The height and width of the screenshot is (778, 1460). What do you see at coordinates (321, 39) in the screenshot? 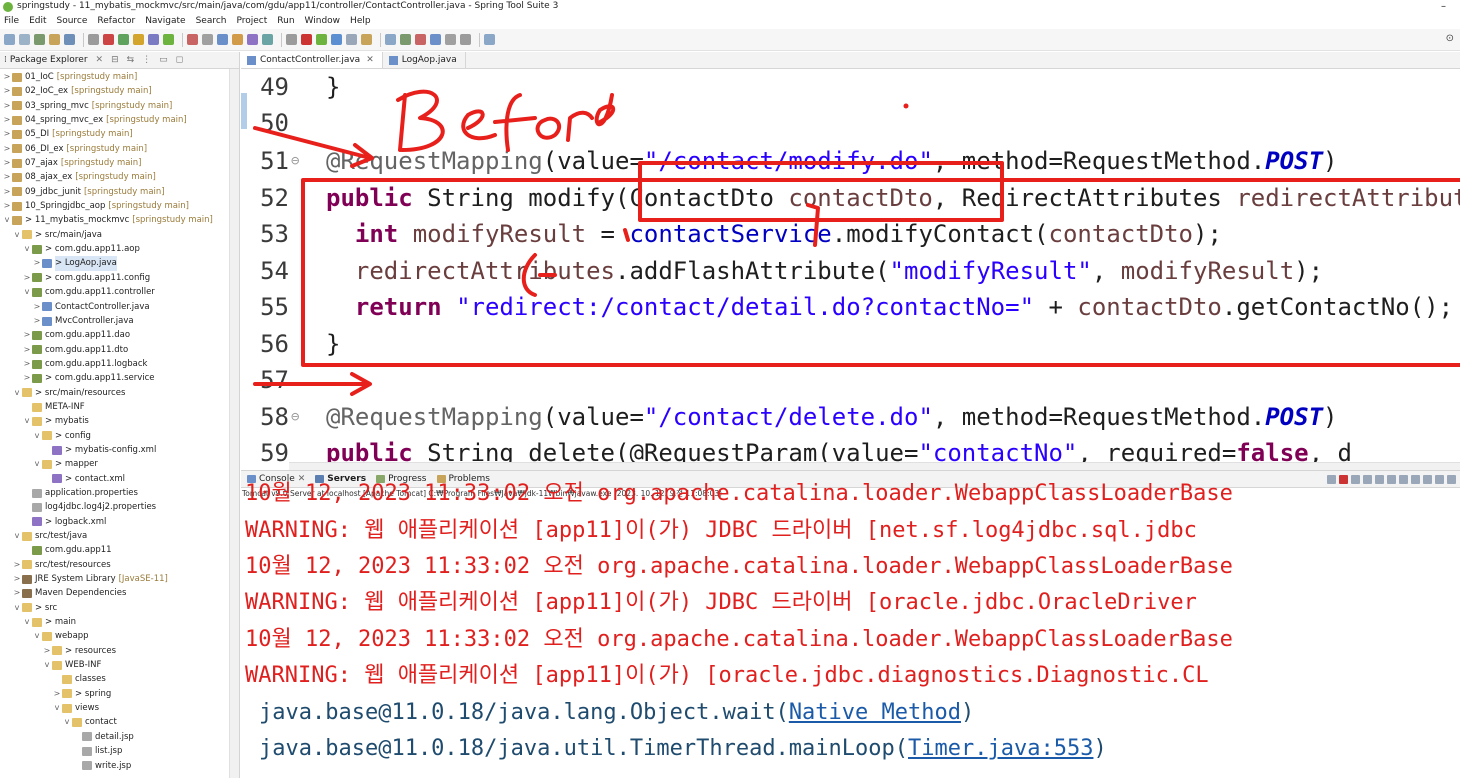
I see `forward-icon` at bounding box center [321, 39].